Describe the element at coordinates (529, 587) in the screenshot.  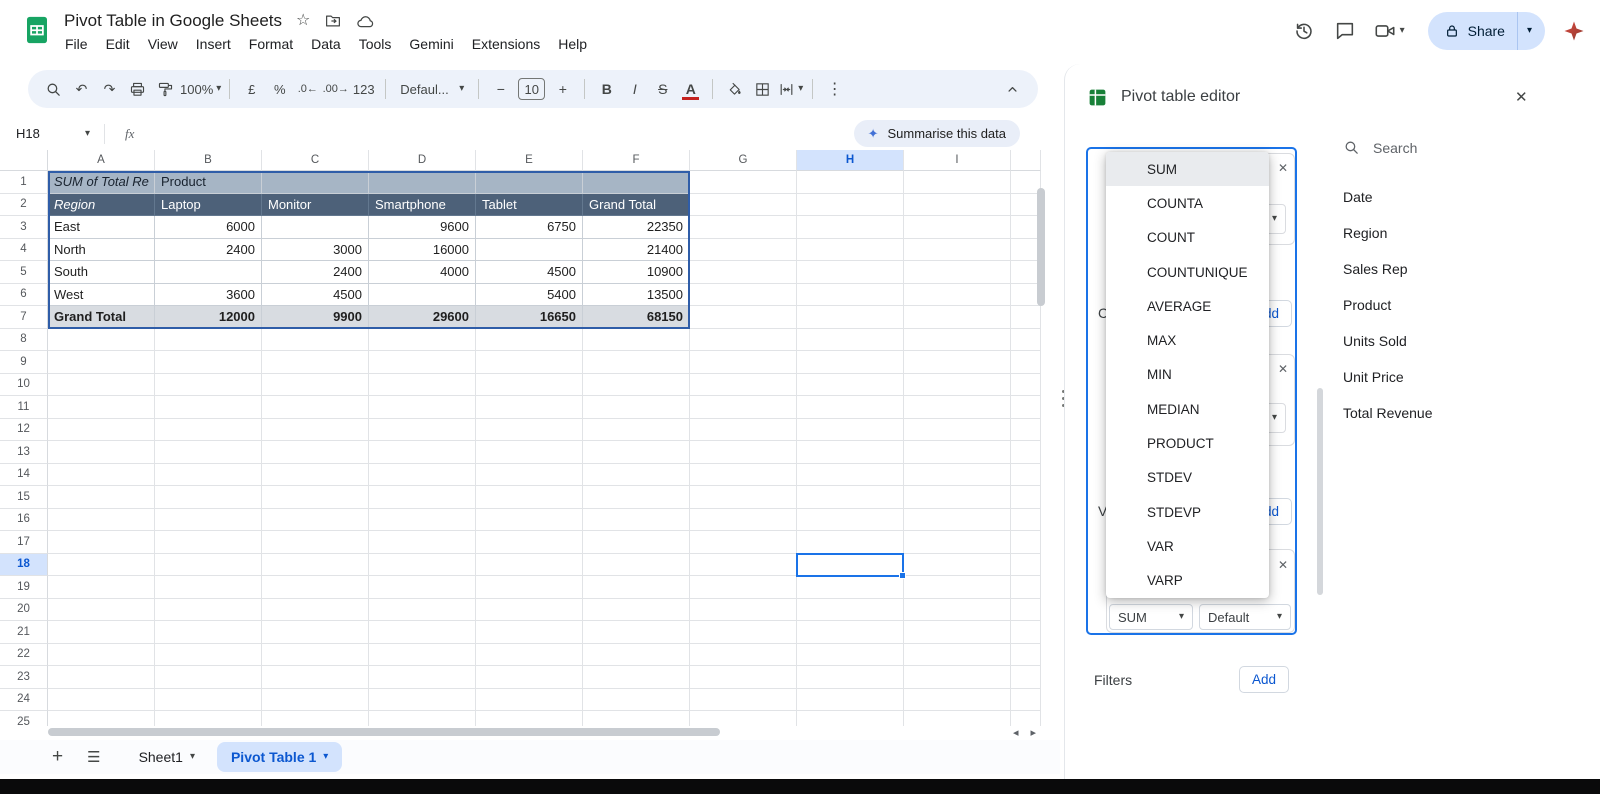
I see `cell-E19` at that location.